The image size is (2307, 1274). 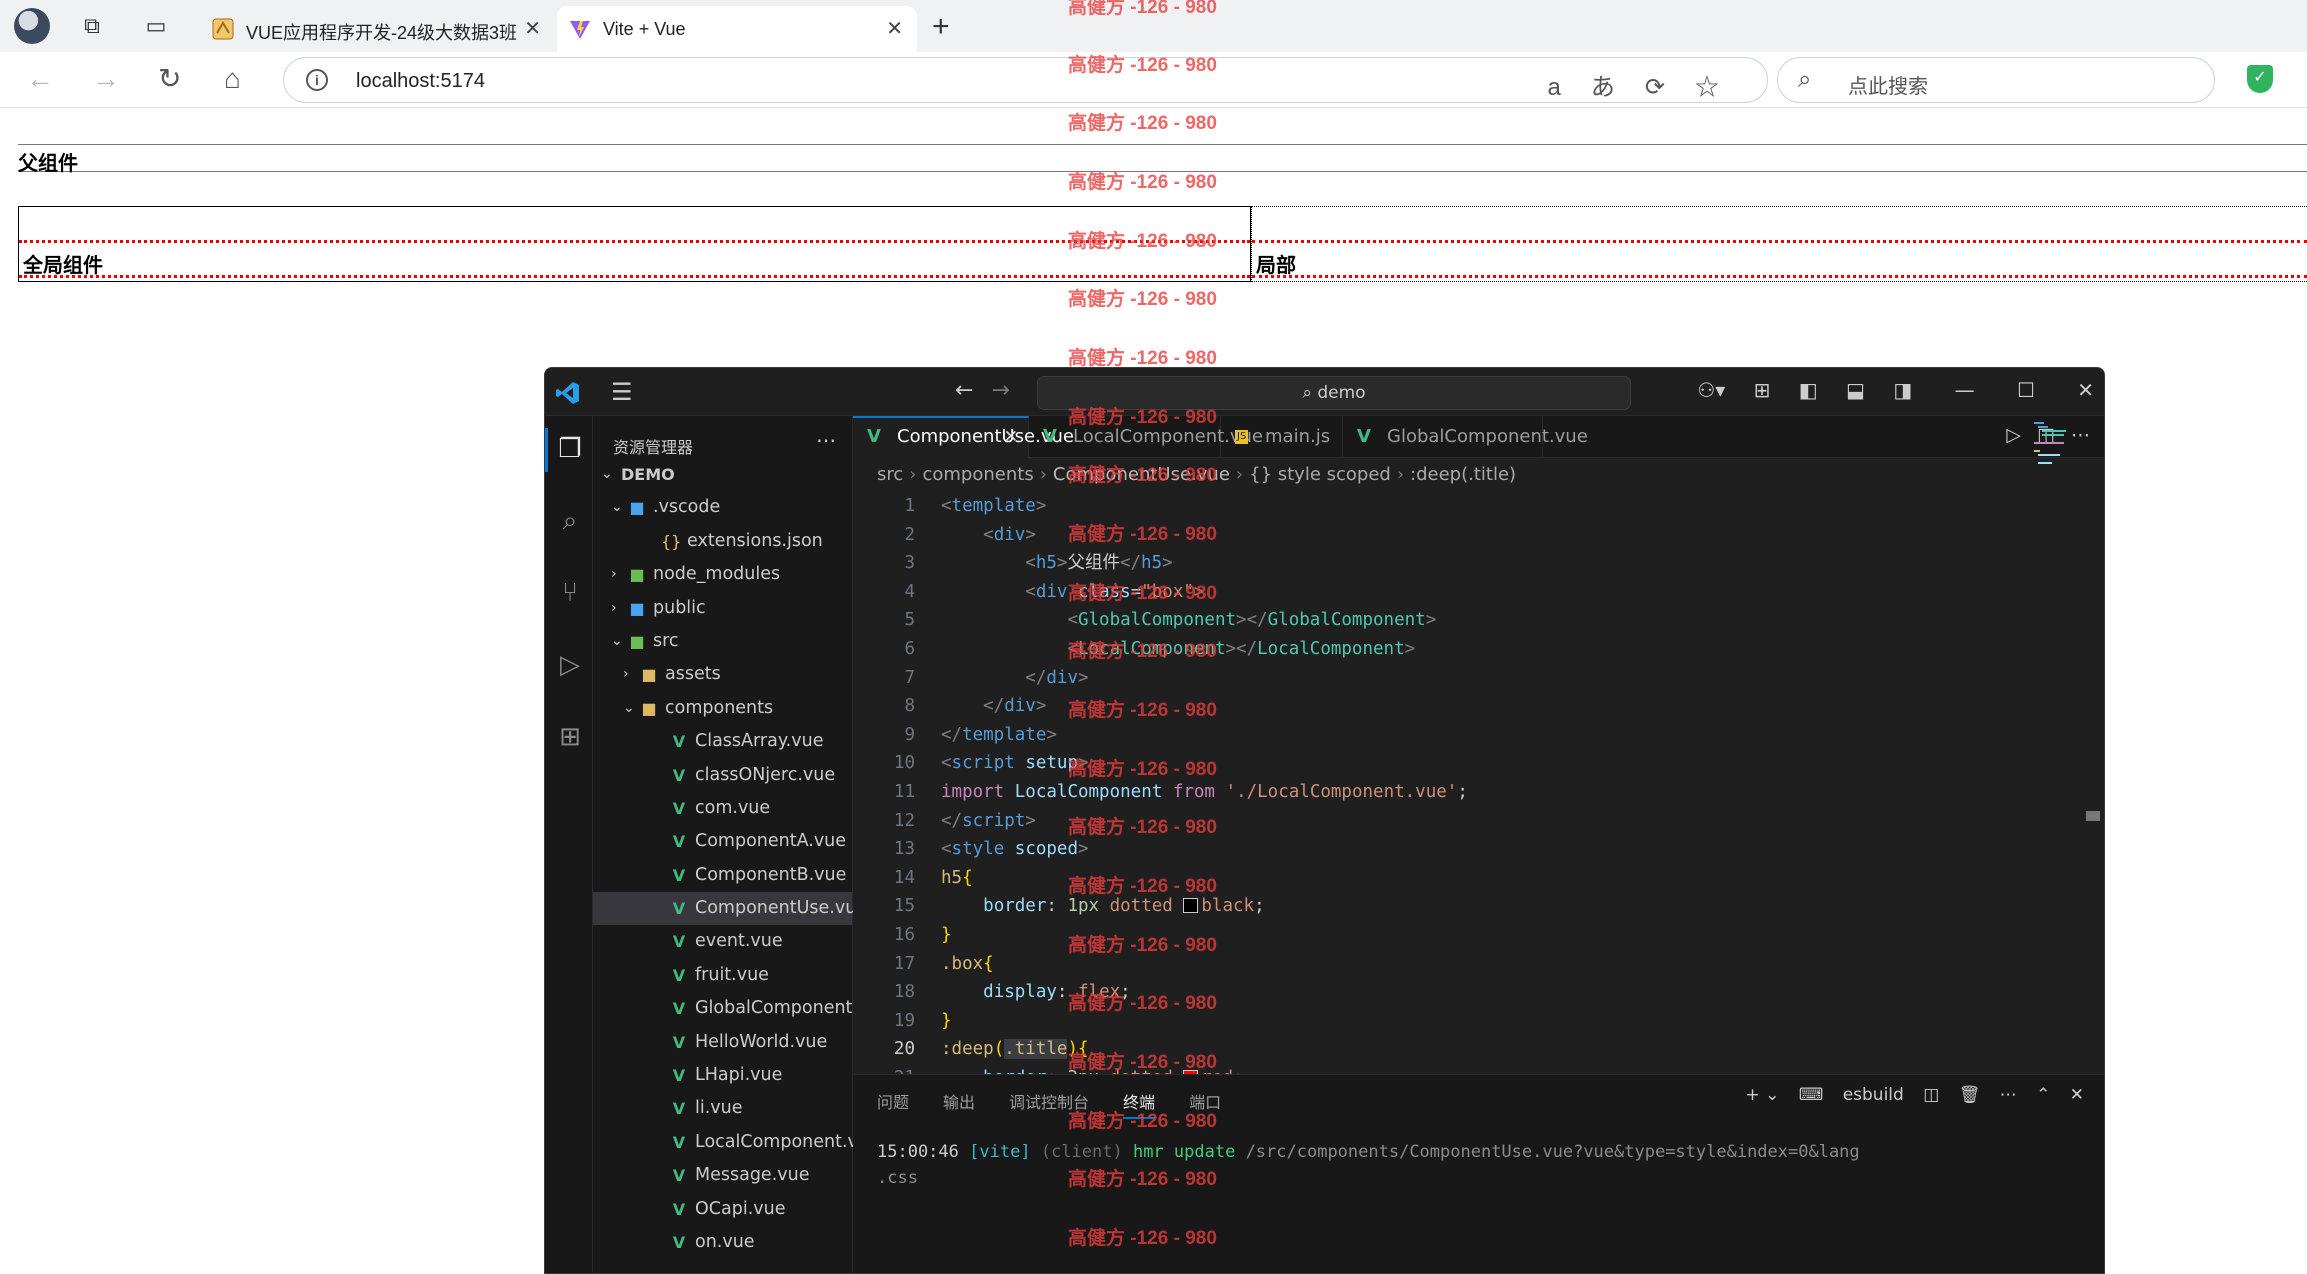 What do you see at coordinates (156, 26) in the screenshot?
I see `vertical-tabs-icon: ▭` at bounding box center [156, 26].